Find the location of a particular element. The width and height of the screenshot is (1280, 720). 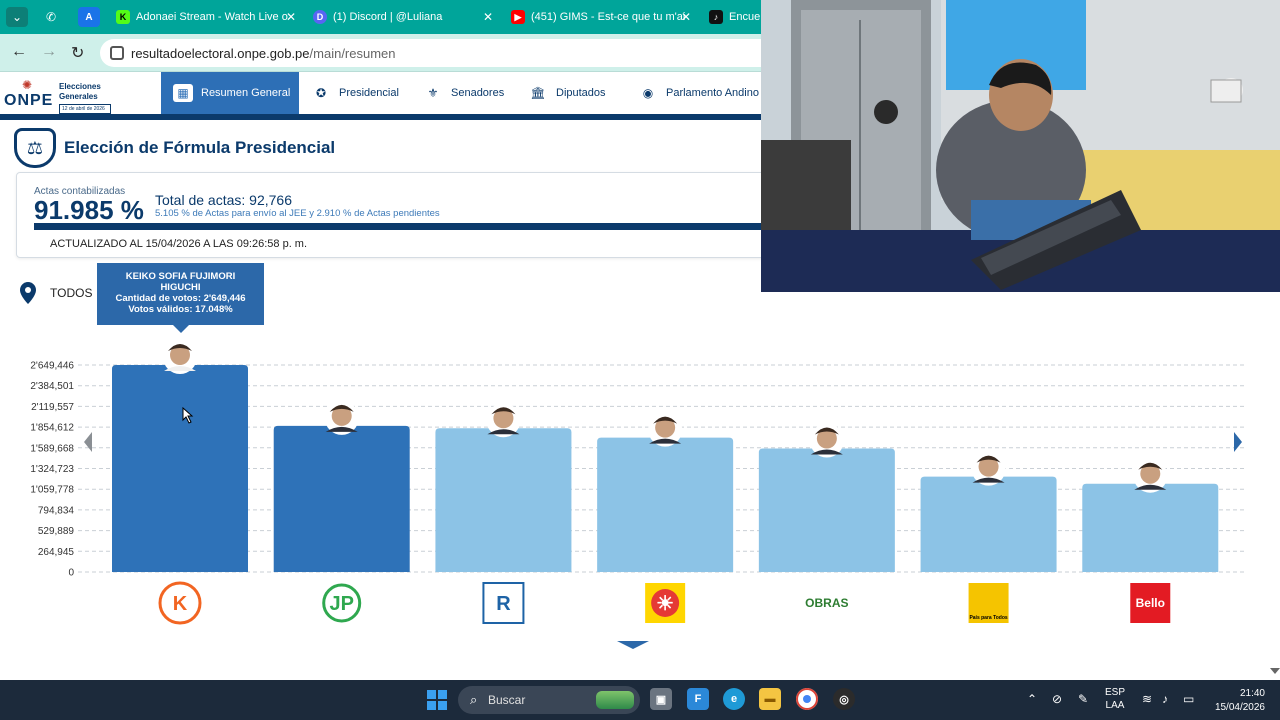

page-title-row: ⚖ Elección de Fórmula Presidencial is located at coordinates (174, 148).